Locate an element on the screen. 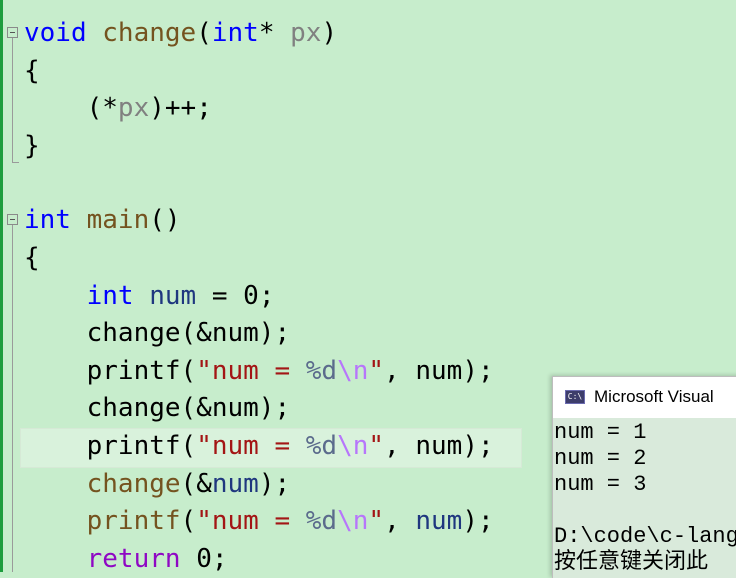 Image resolution: width=736 pixels, height=578 pixels. console-line: D:\code\c-lang is located at coordinates (645, 536).